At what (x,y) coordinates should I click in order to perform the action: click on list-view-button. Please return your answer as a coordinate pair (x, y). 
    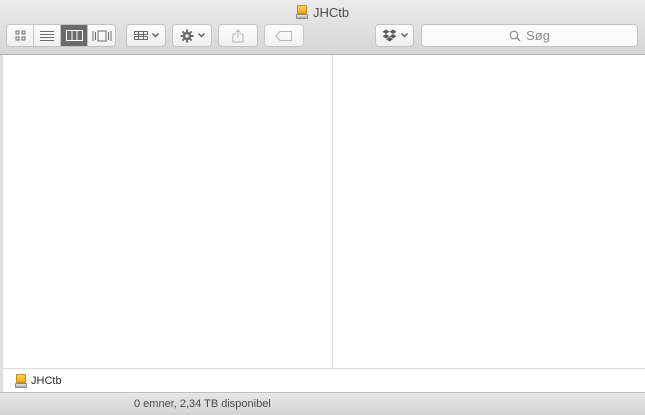
    Looking at the image, I should click on (47, 35).